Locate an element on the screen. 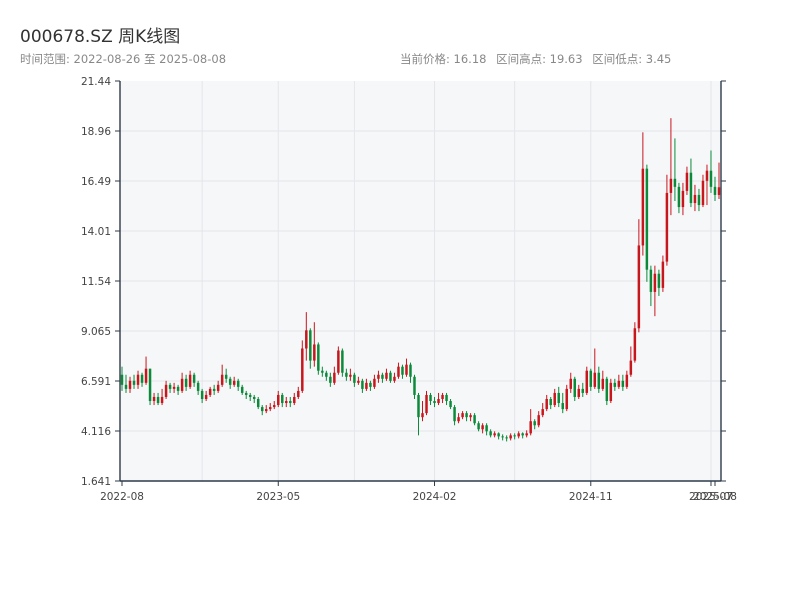 This screenshot has width=800, height=600. y-tick-label: 14.01 is located at coordinates (96, 232).